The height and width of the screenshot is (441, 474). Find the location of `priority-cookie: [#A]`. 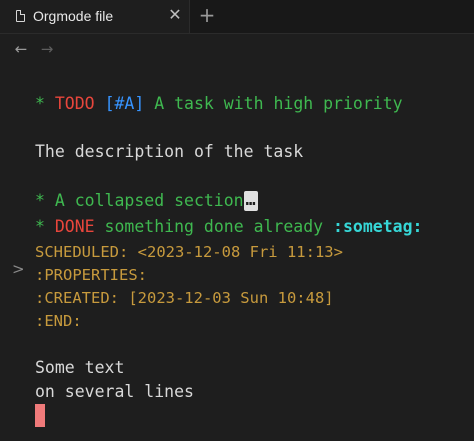

priority-cookie: [#A] is located at coordinates (124, 103).